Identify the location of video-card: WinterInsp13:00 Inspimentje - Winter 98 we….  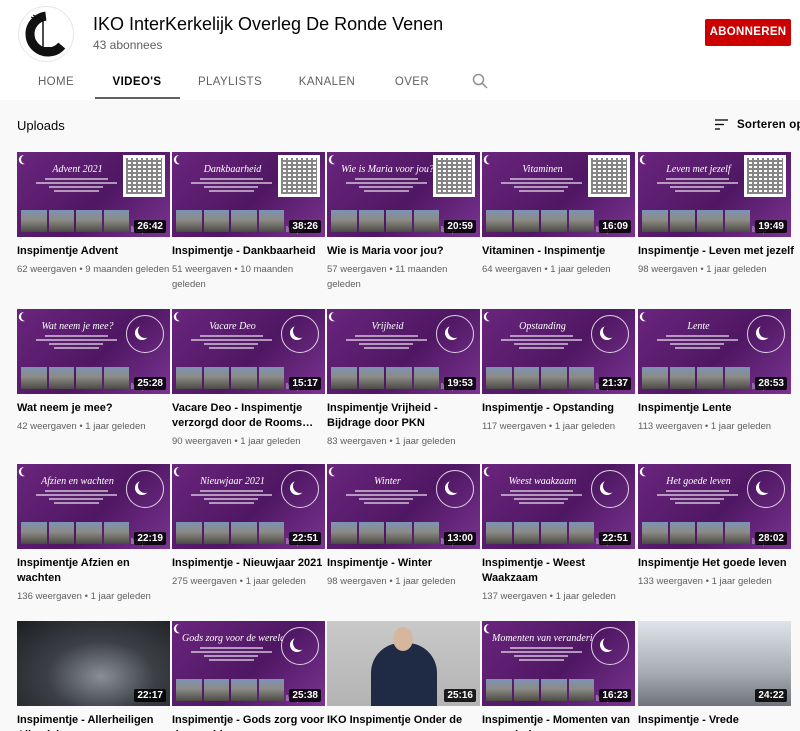
(405, 526).